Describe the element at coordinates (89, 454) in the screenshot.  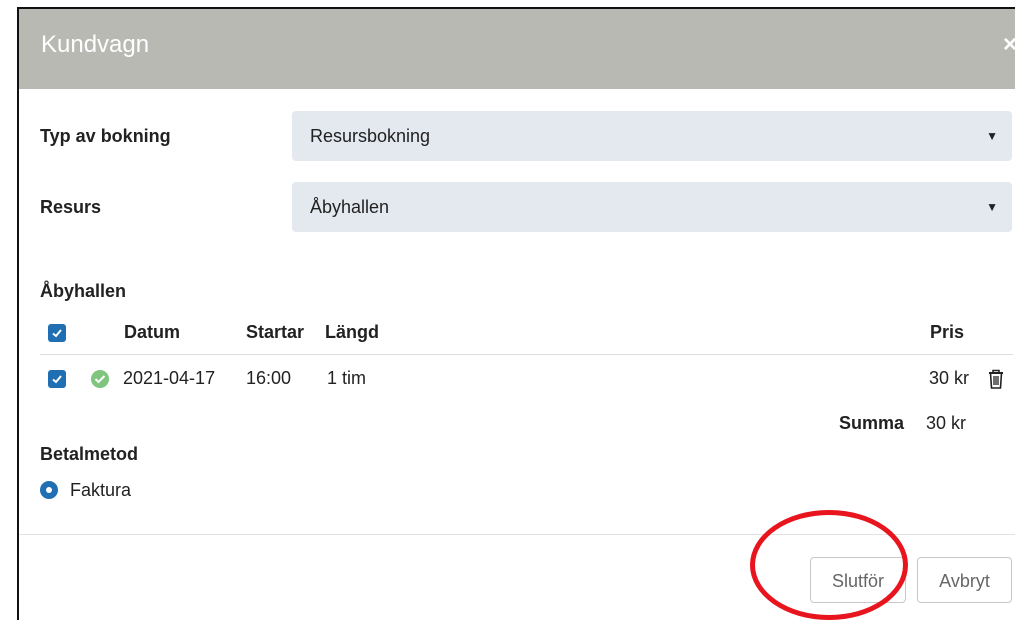
I see `payment-method-label: Betalmetod` at that location.